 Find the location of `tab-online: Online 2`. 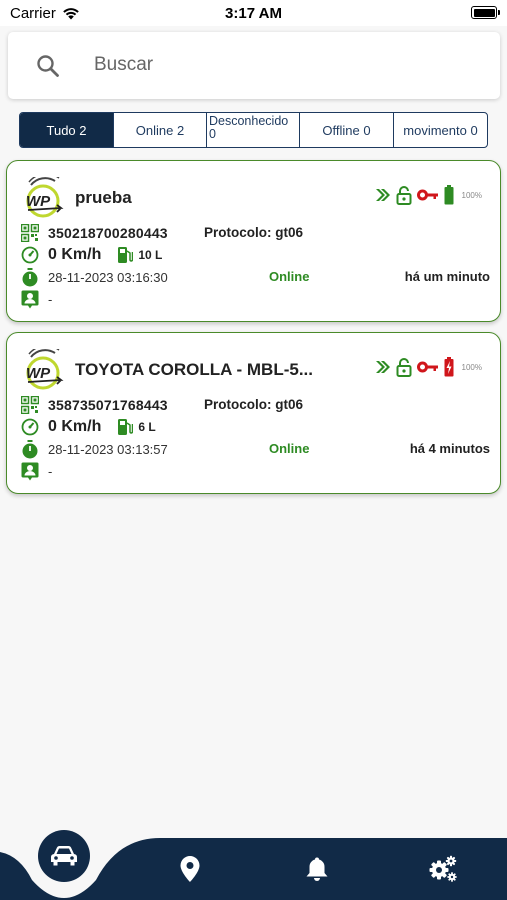

tab-online: Online 2 is located at coordinates (160, 130).